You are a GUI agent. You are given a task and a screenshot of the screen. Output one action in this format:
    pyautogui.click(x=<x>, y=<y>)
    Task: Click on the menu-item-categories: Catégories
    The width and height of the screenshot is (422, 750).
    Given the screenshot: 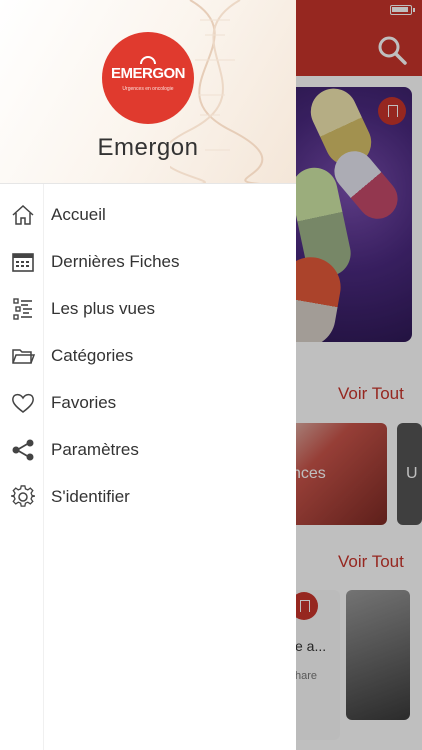 What is the action you would take?
    pyautogui.click(x=148, y=356)
    